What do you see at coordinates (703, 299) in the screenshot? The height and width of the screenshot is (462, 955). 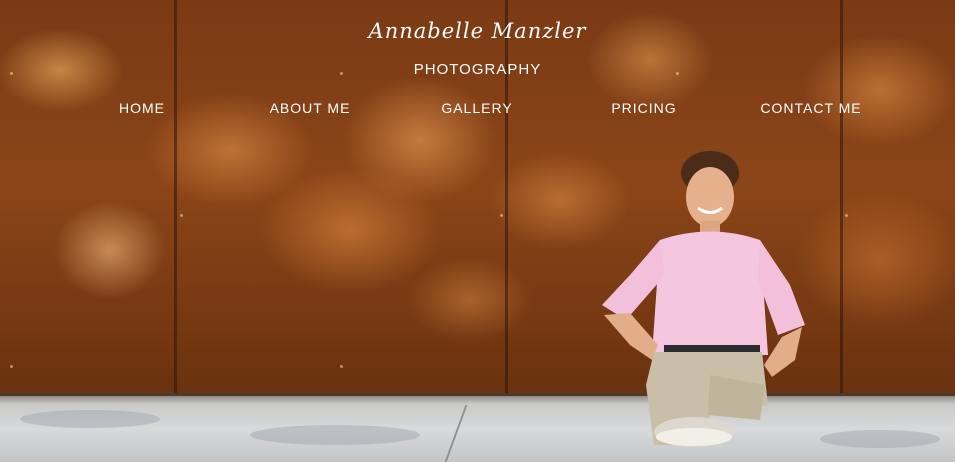 I see `hero-photo-subject` at bounding box center [703, 299].